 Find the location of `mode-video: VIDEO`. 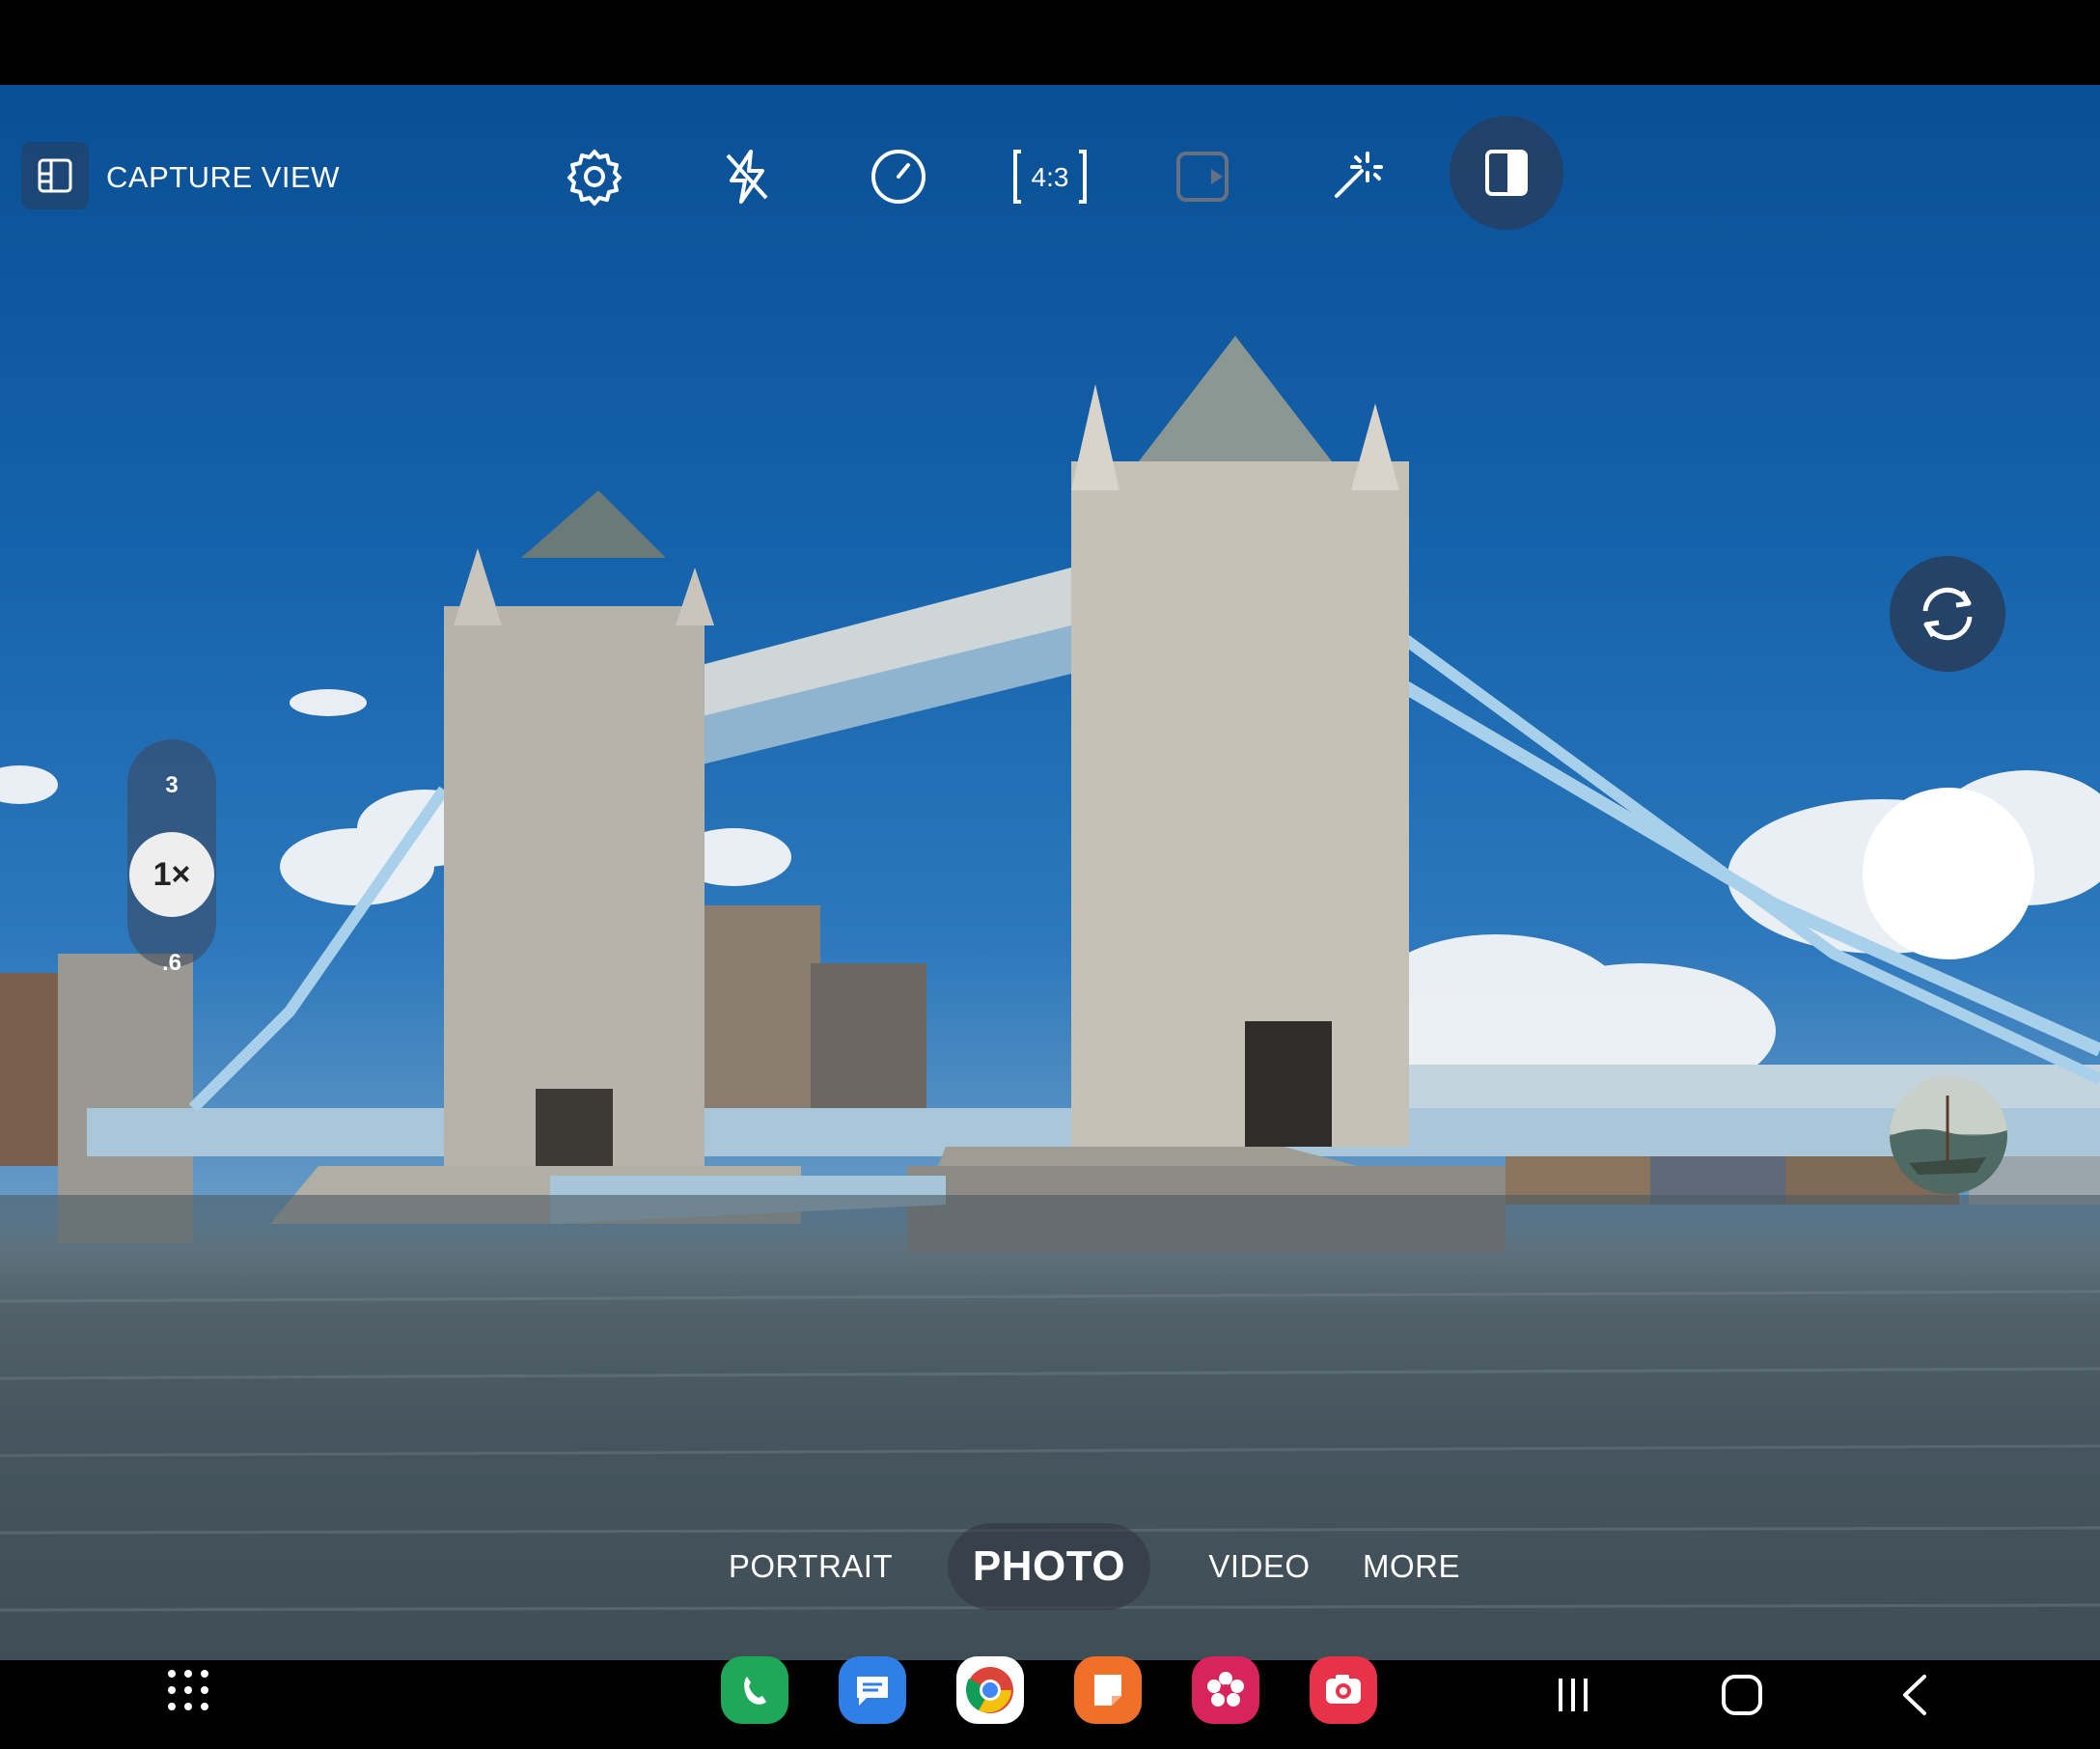

mode-video: VIDEO is located at coordinates (1259, 1566).